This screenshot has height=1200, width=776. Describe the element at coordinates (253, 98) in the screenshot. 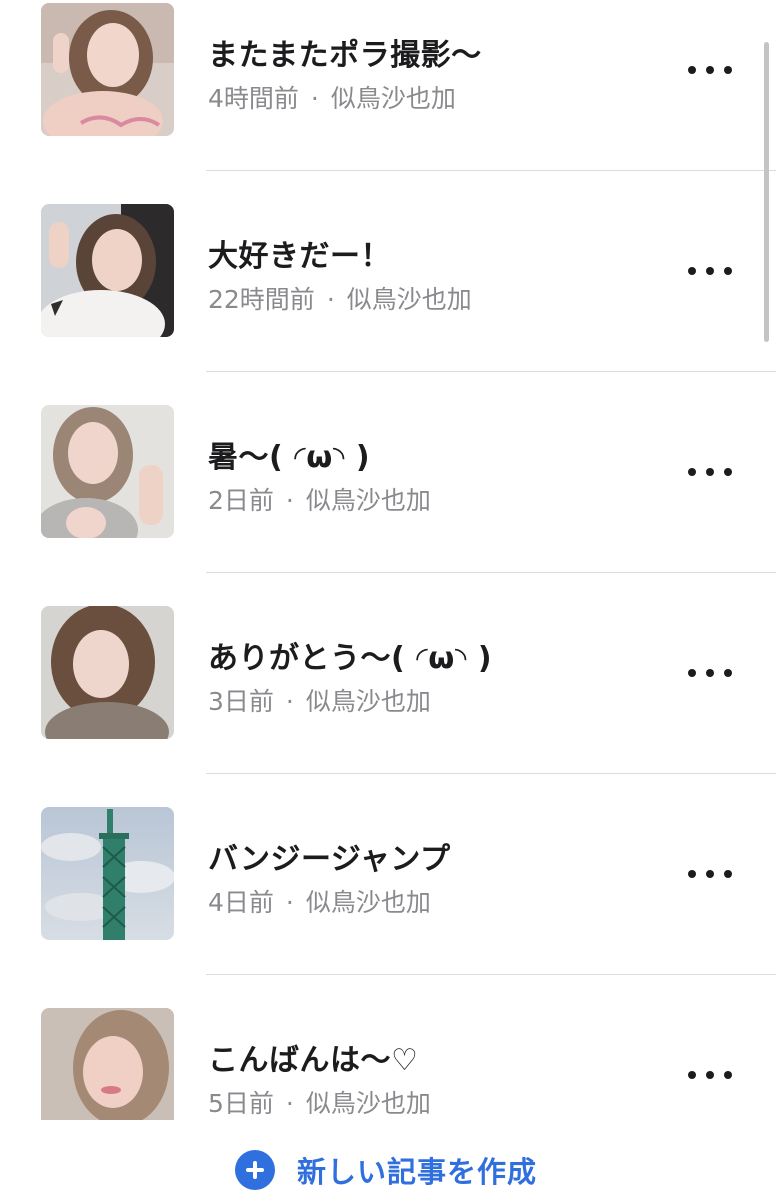

I see `post-time: 4時間前` at that location.